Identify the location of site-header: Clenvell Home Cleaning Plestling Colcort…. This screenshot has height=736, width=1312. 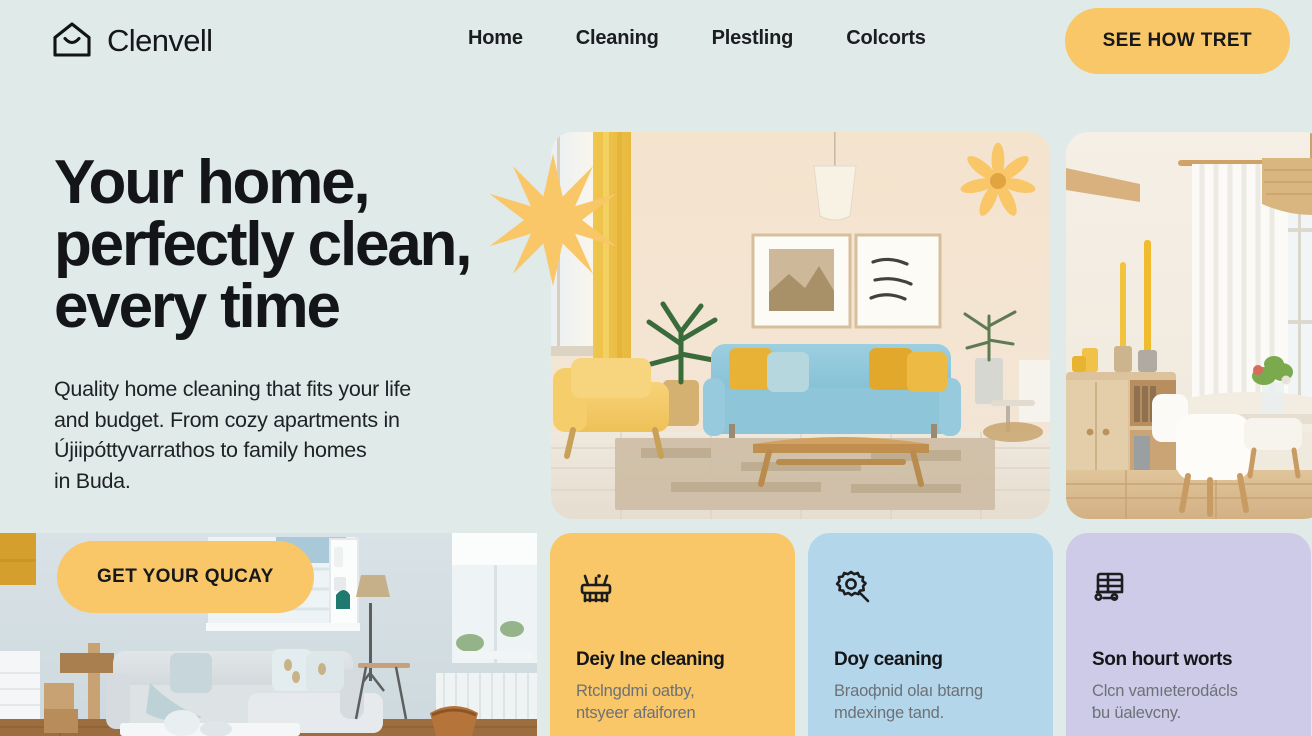
(656, 41).